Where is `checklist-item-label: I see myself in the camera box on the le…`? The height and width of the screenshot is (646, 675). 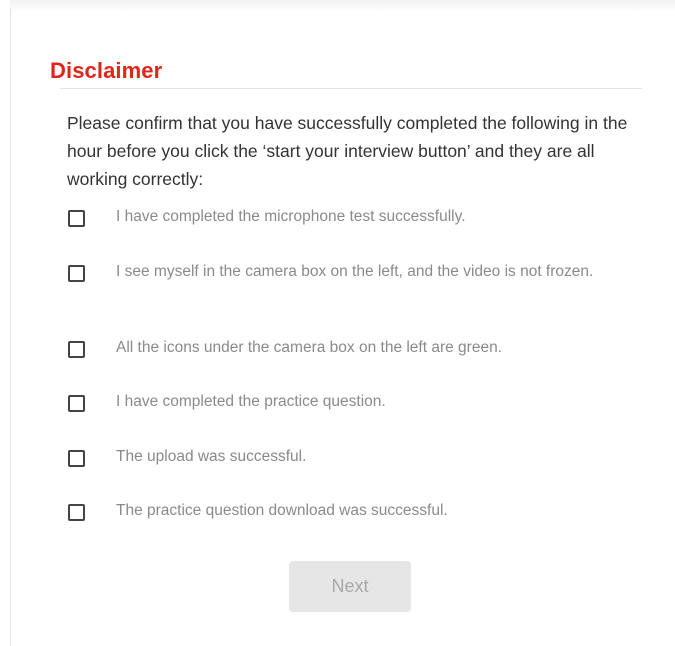
checklist-item-label: I see myself in the camera box on the le… is located at coordinates (355, 271).